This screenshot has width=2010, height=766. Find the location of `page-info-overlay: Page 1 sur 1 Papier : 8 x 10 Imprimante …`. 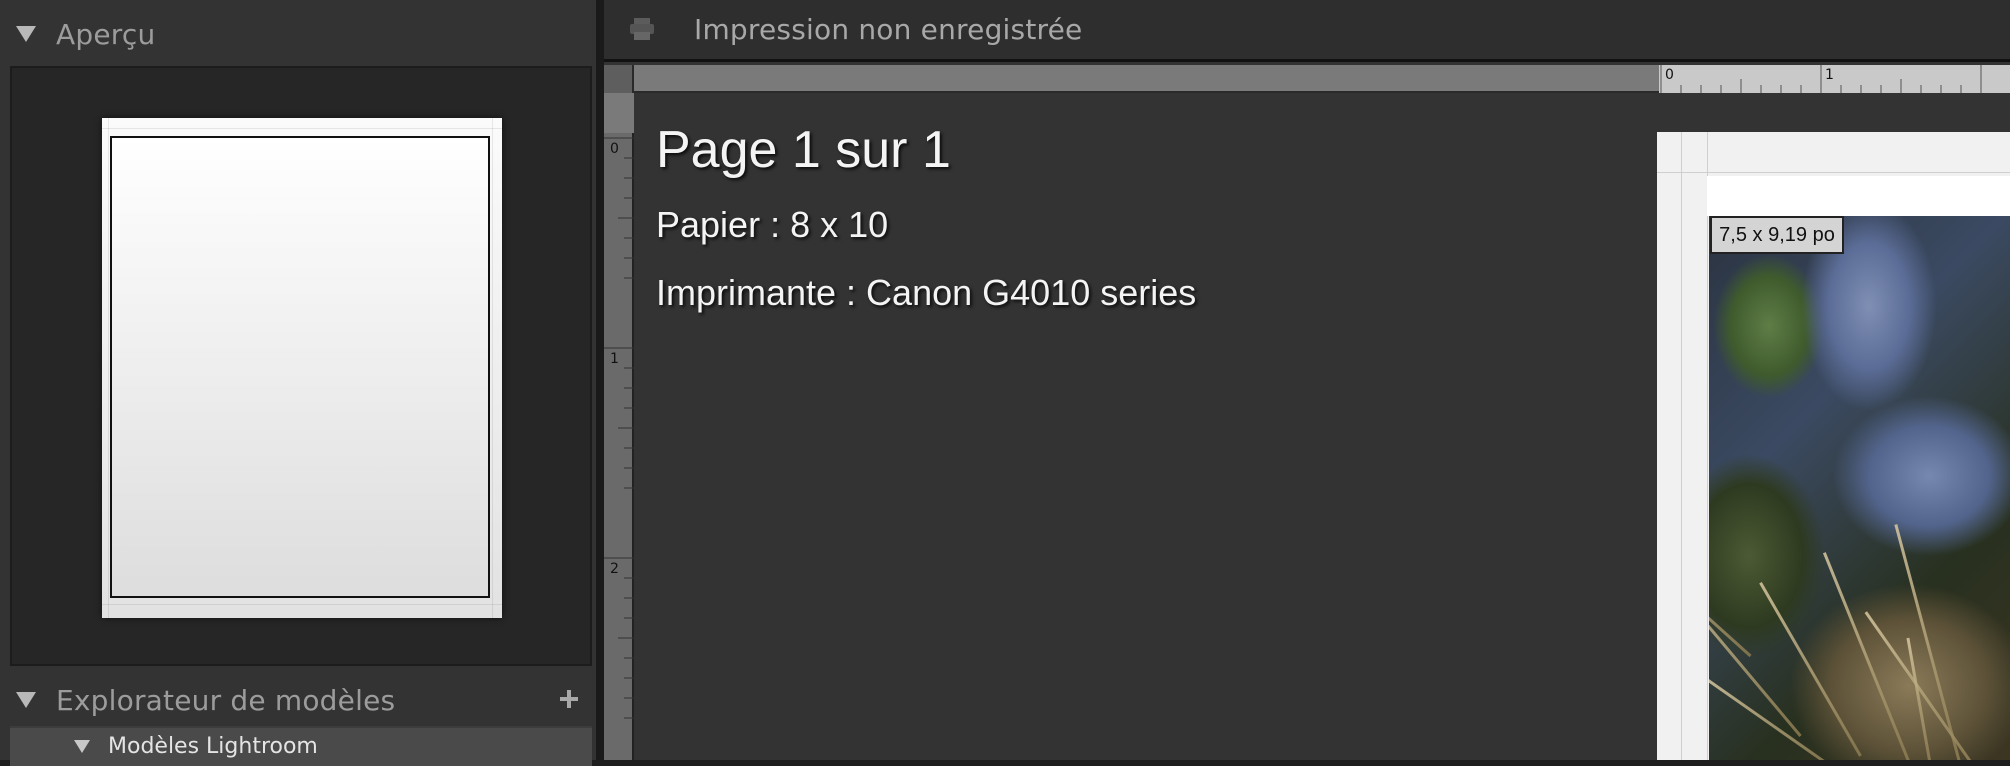

page-info-overlay: Page 1 sur 1 Papier : 8 x 10 Imprimante … is located at coordinates (926, 230).